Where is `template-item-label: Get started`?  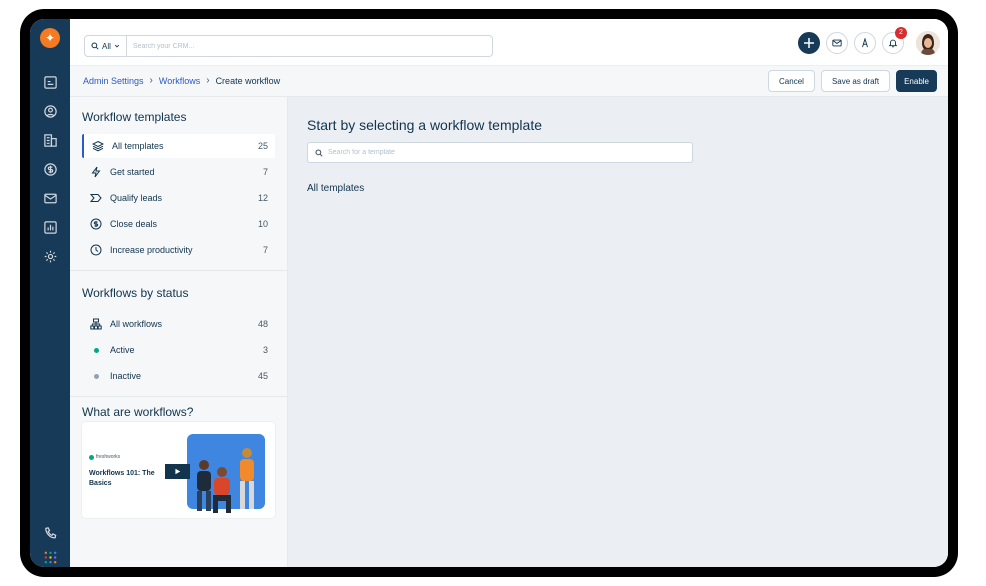
template-item-label: Get started is located at coordinates (132, 172).